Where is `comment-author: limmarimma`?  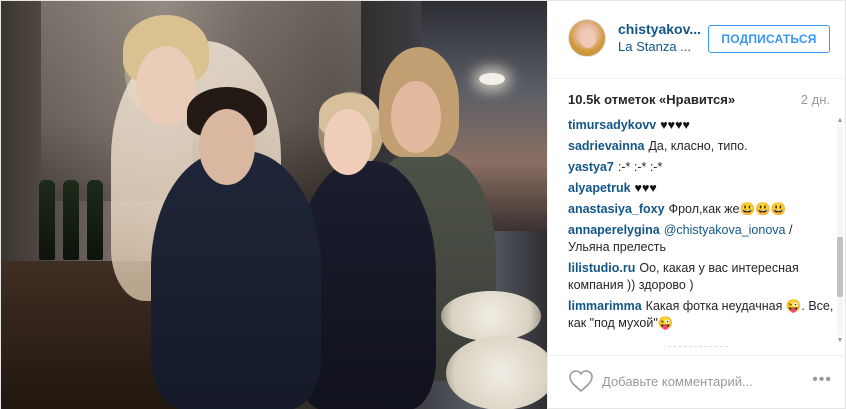
comment-author: limmarimma is located at coordinates (605, 306).